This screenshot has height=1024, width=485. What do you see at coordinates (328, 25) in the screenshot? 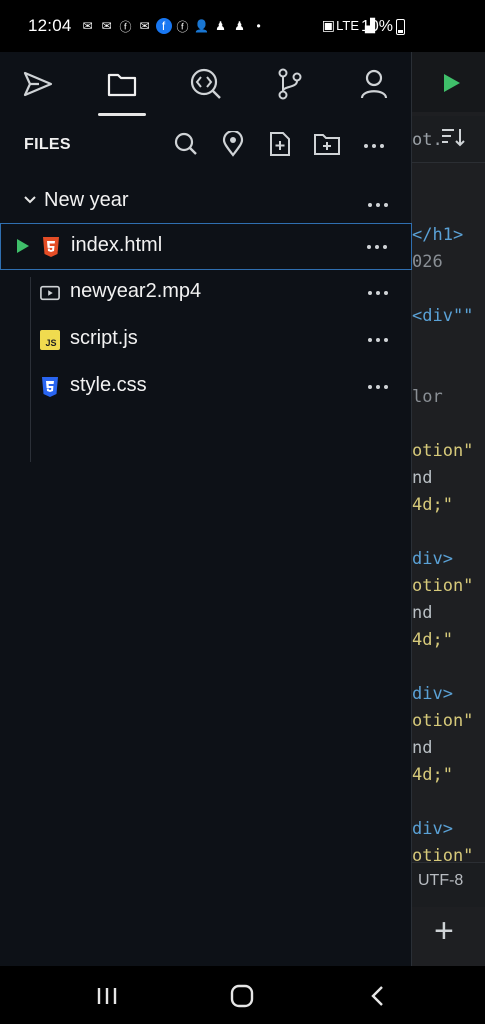
I see `vibrate-icon: ▣` at bounding box center [328, 25].